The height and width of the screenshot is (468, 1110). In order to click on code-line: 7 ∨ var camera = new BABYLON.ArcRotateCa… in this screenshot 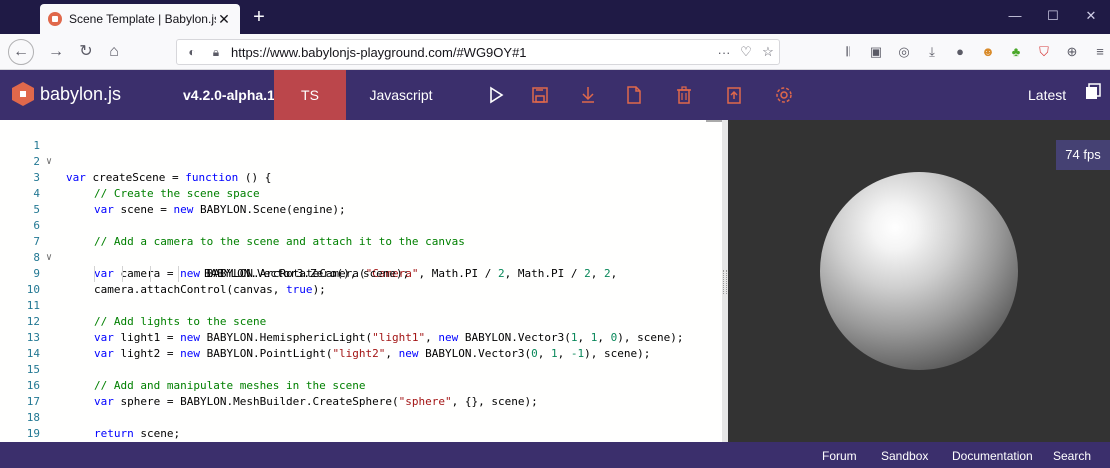, I will do `click(308, 249)`.